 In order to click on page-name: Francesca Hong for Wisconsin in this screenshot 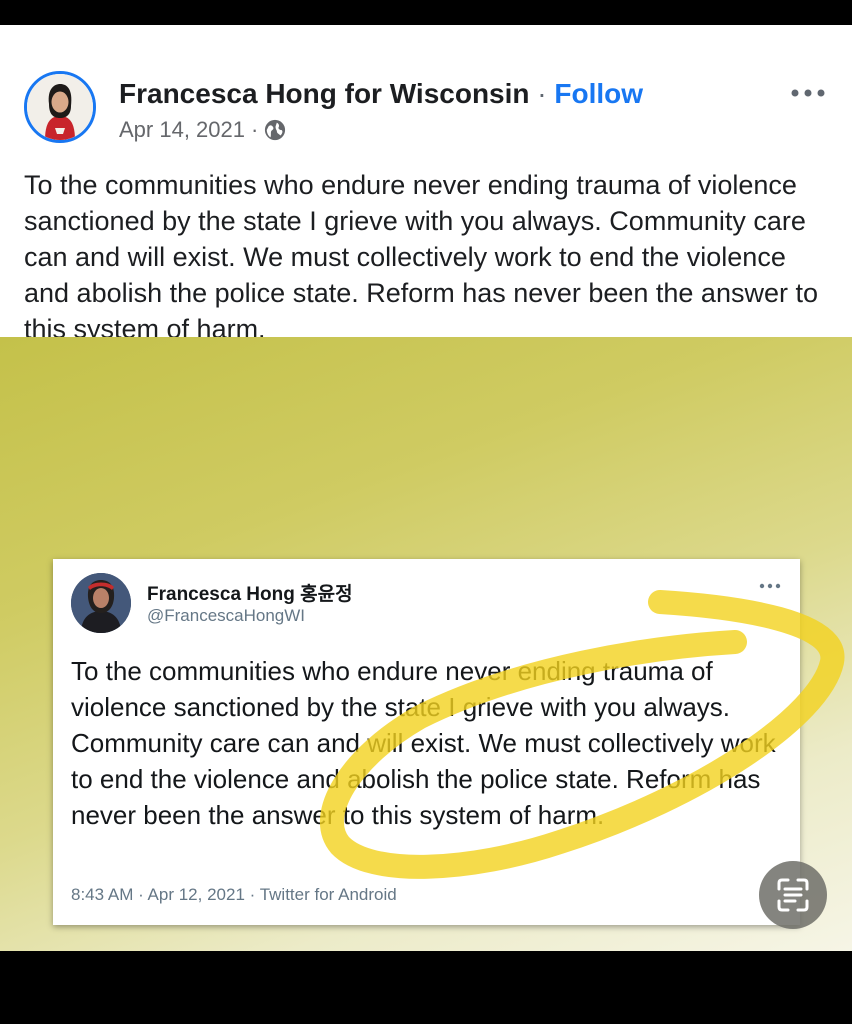, I will do `click(324, 93)`.